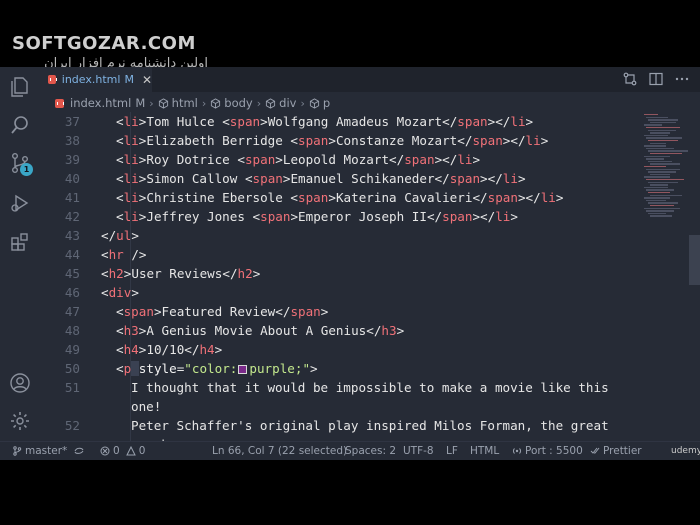 This screenshot has height=525, width=700. What do you see at coordinates (682, 79) in the screenshot?
I see `more-actions-icon` at bounding box center [682, 79].